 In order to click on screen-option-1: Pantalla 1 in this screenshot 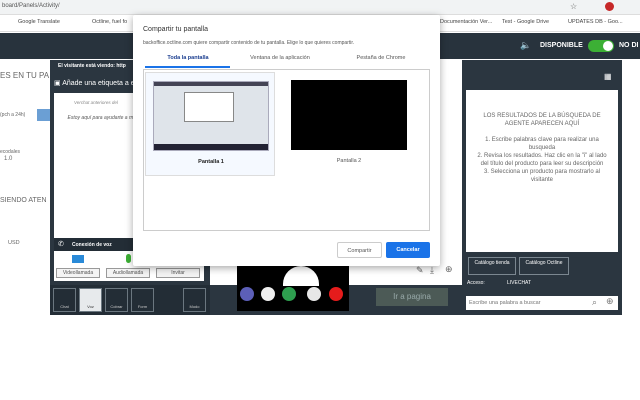, I will do `click(210, 124)`.